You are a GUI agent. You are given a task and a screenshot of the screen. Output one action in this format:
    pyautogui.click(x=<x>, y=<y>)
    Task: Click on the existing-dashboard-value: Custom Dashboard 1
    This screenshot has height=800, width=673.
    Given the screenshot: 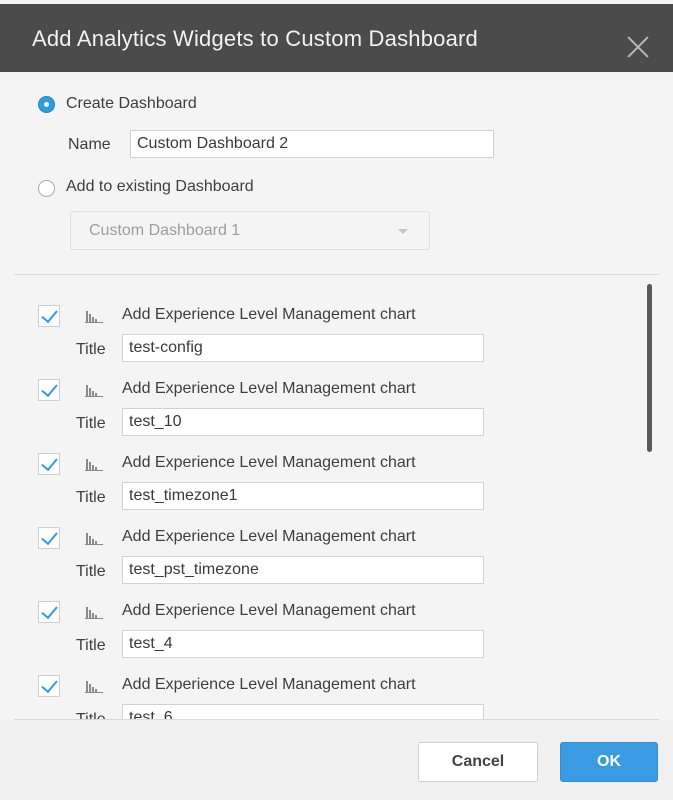 What is the action you would take?
    pyautogui.click(x=165, y=230)
    